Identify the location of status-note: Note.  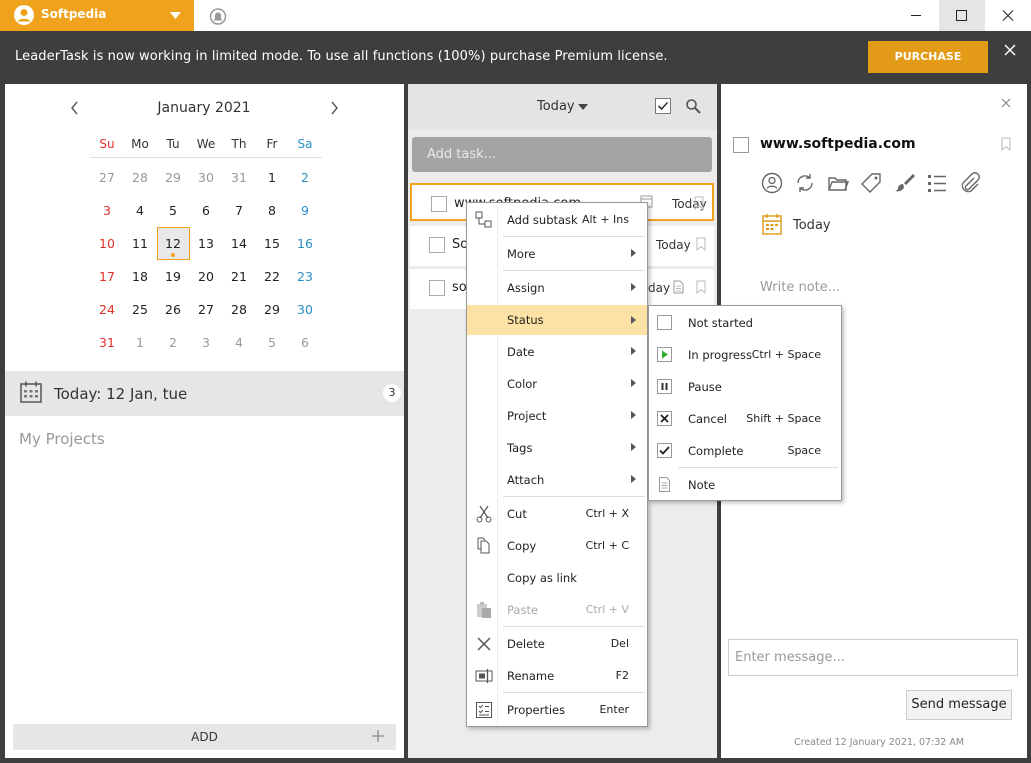
(745, 484).